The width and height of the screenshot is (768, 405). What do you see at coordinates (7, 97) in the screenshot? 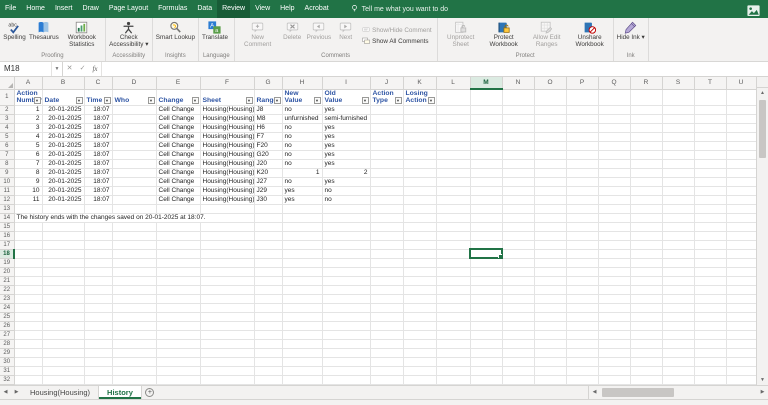
I see `row-header-1: 1` at bounding box center [7, 97].